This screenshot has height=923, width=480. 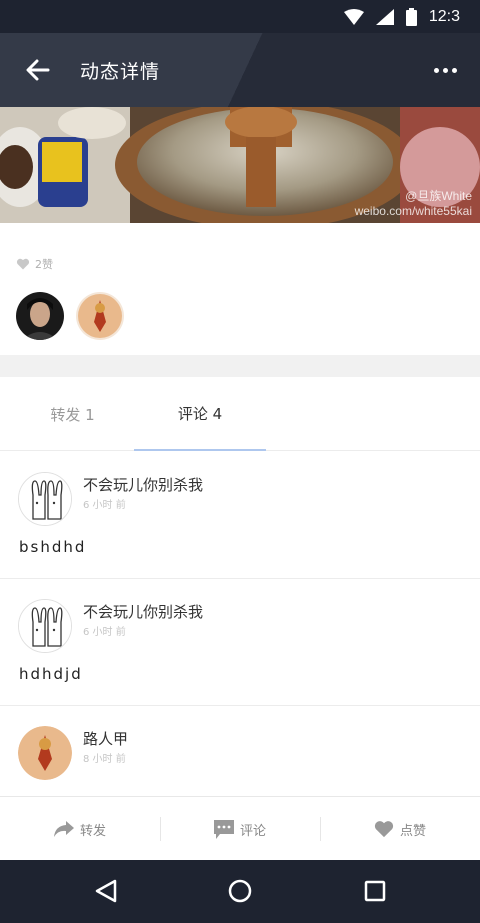 I want to click on comment-label: 评论, so click(x=252, y=831).